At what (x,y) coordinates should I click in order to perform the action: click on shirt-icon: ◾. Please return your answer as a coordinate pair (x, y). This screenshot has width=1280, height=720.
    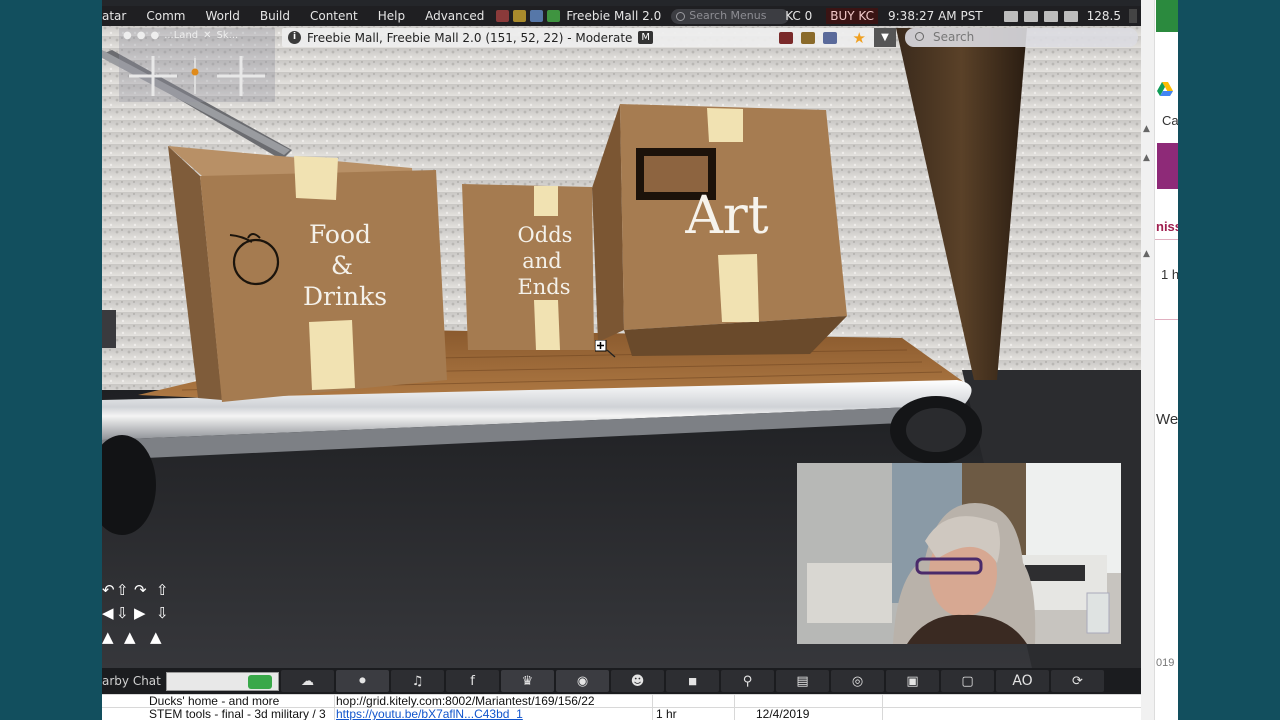
    Looking at the image, I should click on (692, 681).